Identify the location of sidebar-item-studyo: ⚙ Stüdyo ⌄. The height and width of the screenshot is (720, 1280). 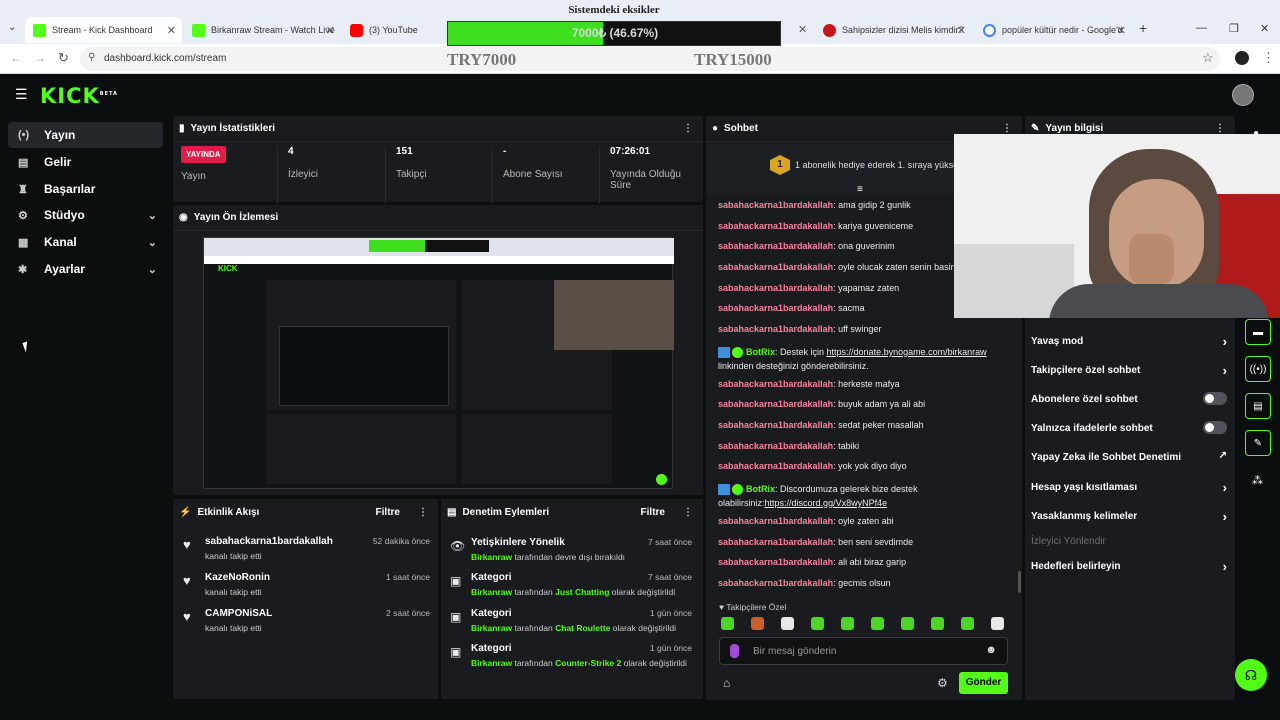
(85, 215).